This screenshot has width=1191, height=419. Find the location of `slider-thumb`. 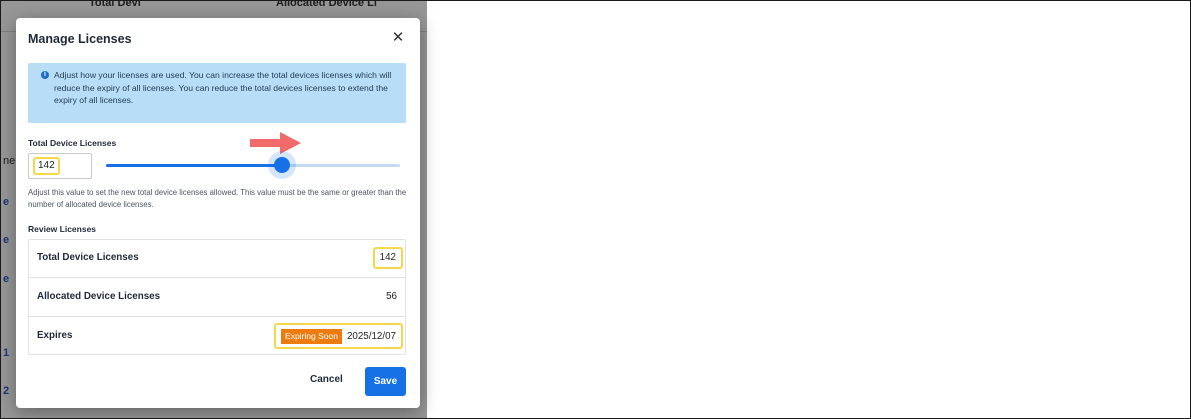

slider-thumb is located at coordinates (282, 165).